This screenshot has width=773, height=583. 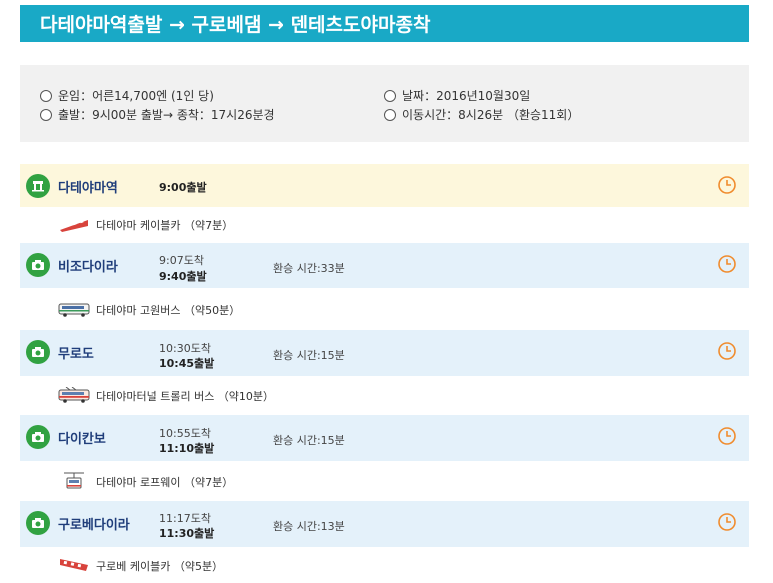 I want to click on station-row: 무로도 10:30도착 10:45출발 환승 시간:15분, so click(x=384, y=353).